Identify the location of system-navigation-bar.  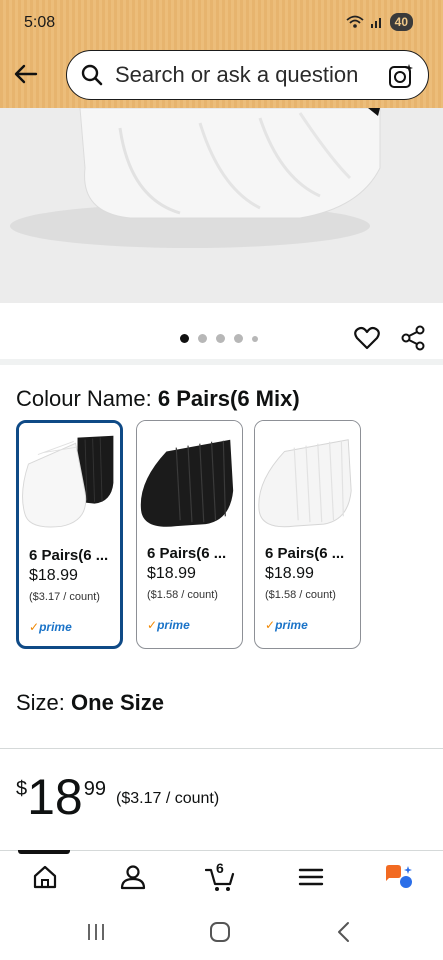
(221, 931).